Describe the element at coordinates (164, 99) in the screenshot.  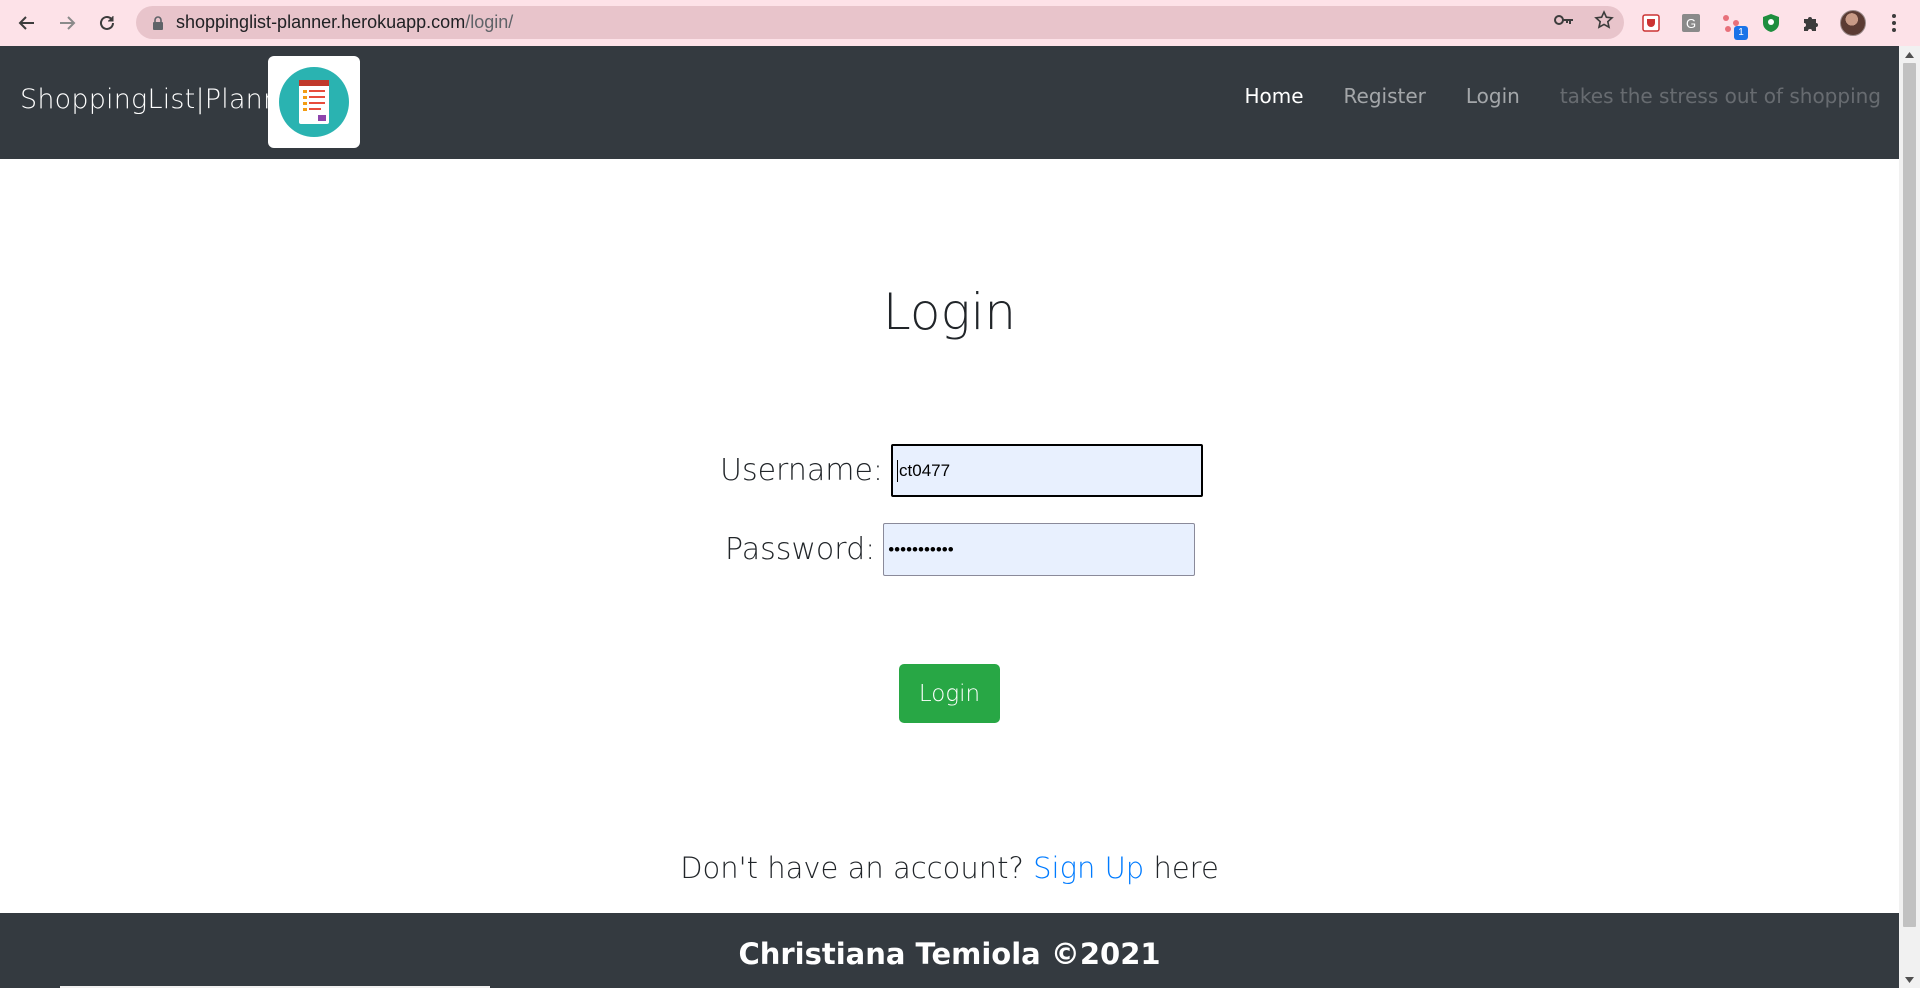
I see `brand-link: ShoppingList|Planner` at that location.